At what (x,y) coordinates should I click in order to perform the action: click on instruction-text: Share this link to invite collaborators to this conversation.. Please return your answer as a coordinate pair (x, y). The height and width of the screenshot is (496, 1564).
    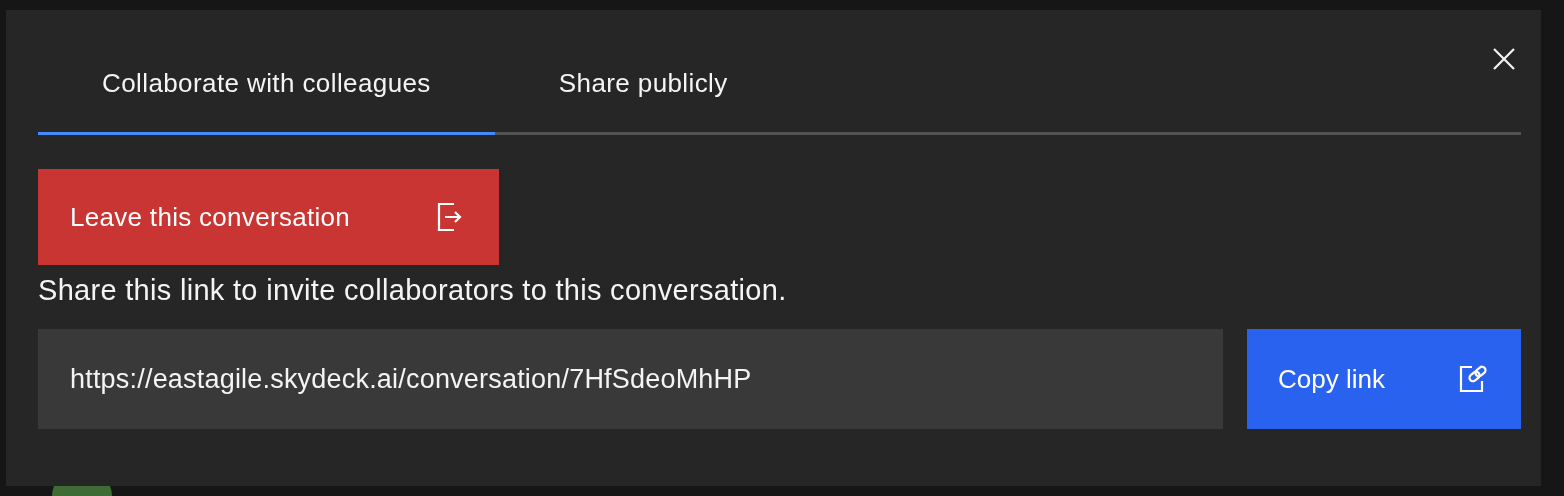
    Looking at the image, I should click on (413, 290).